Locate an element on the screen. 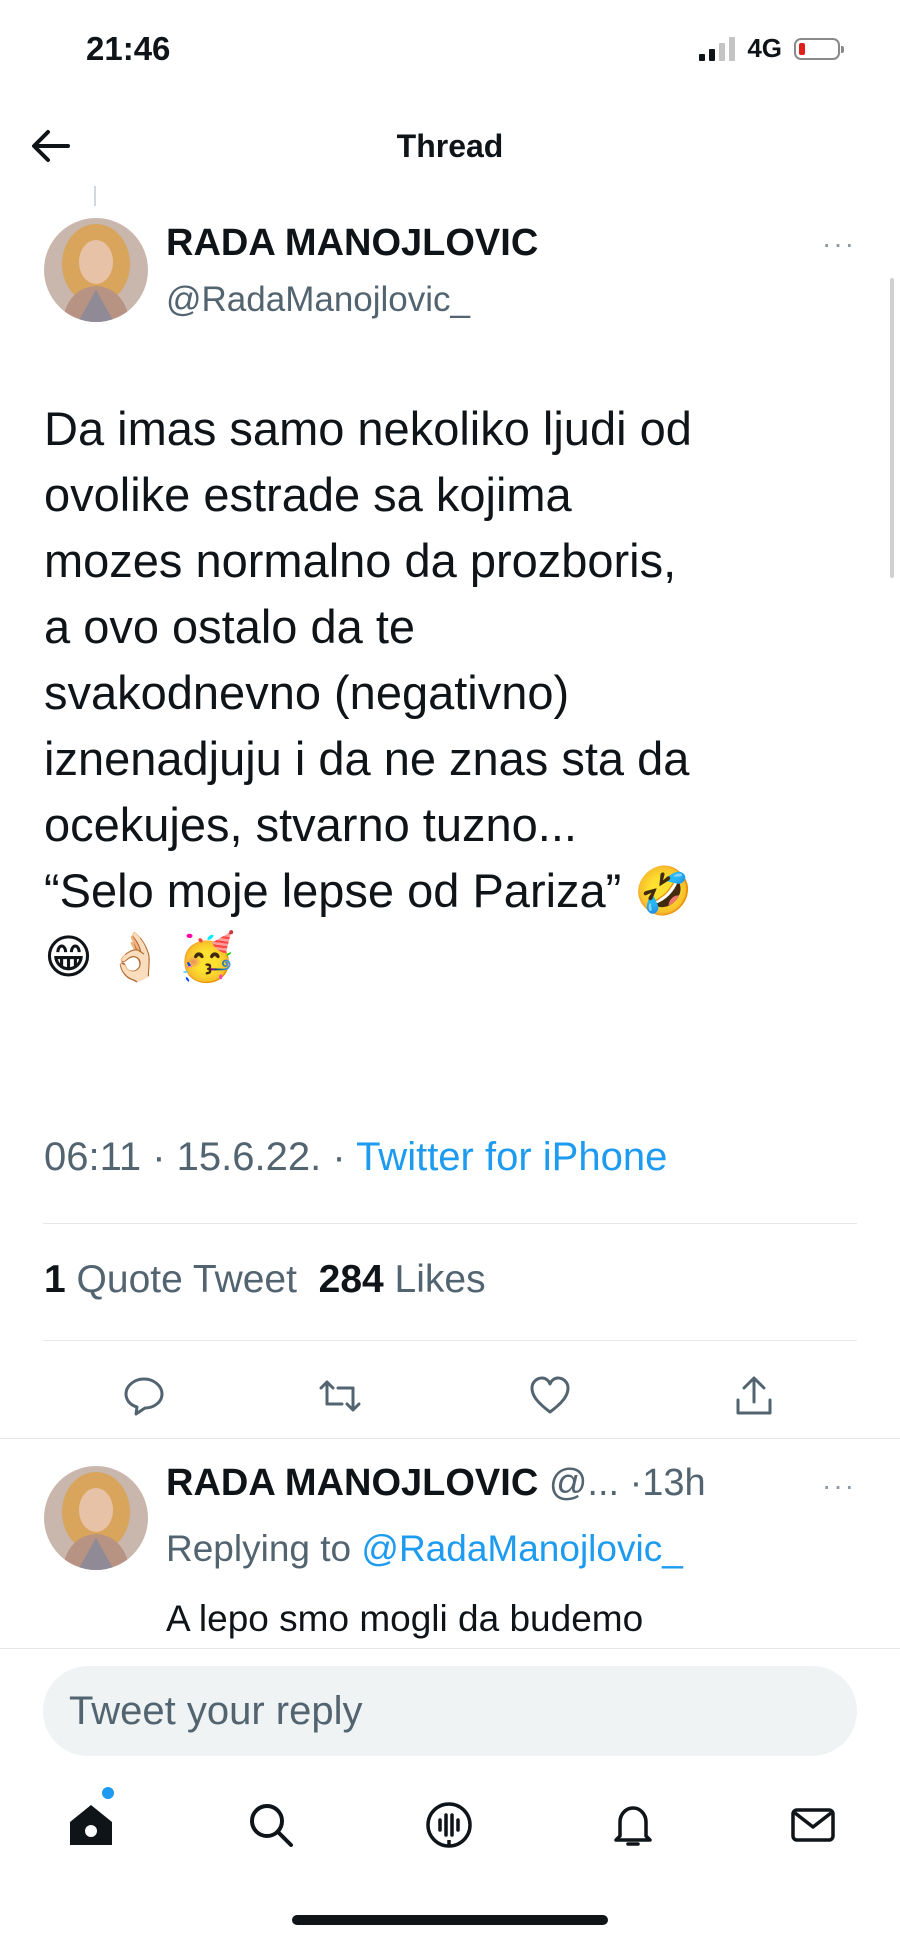 Image resolution: width=900 pixels, height=1946 pixels. replying-to-mention: @RadaManojlovic_ is located at coordinates (521, 1548).